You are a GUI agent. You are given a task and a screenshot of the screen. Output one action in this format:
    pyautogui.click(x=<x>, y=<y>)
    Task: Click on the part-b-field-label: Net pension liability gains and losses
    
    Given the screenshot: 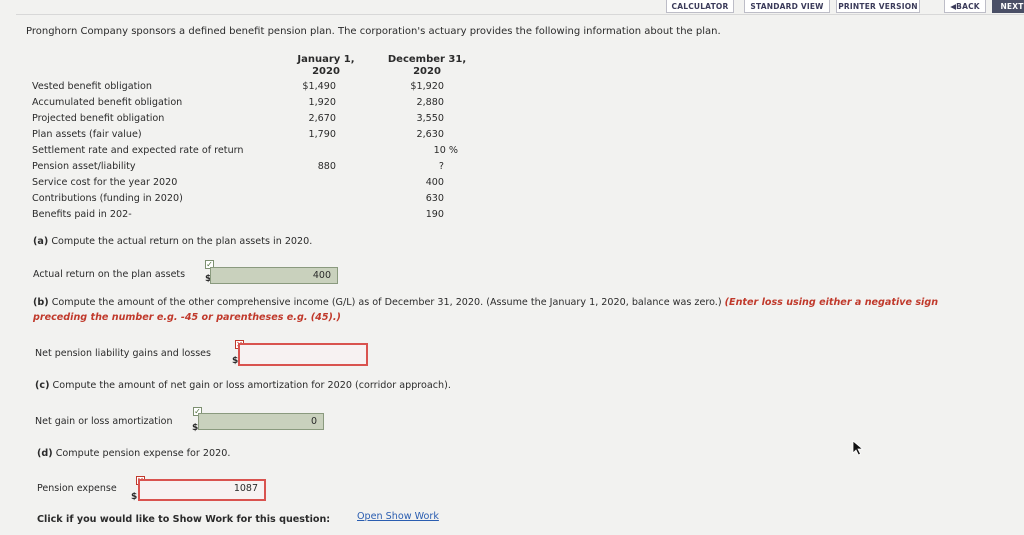 What is the action you would take?
    pyautogui.click(x=123, y=353)
    